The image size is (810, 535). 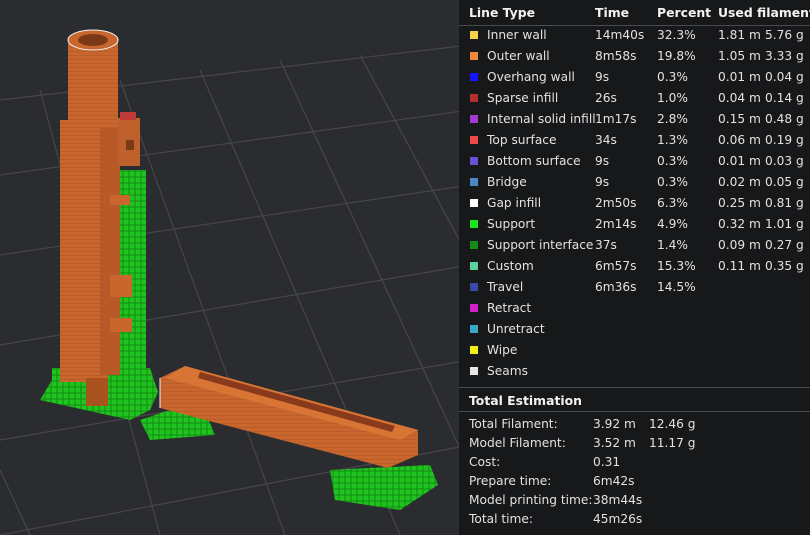 What do you see at coordinates (739, 119) in the screenshot?
I see `line-type-length: 0.15 m` at bounding box center [739, 119].